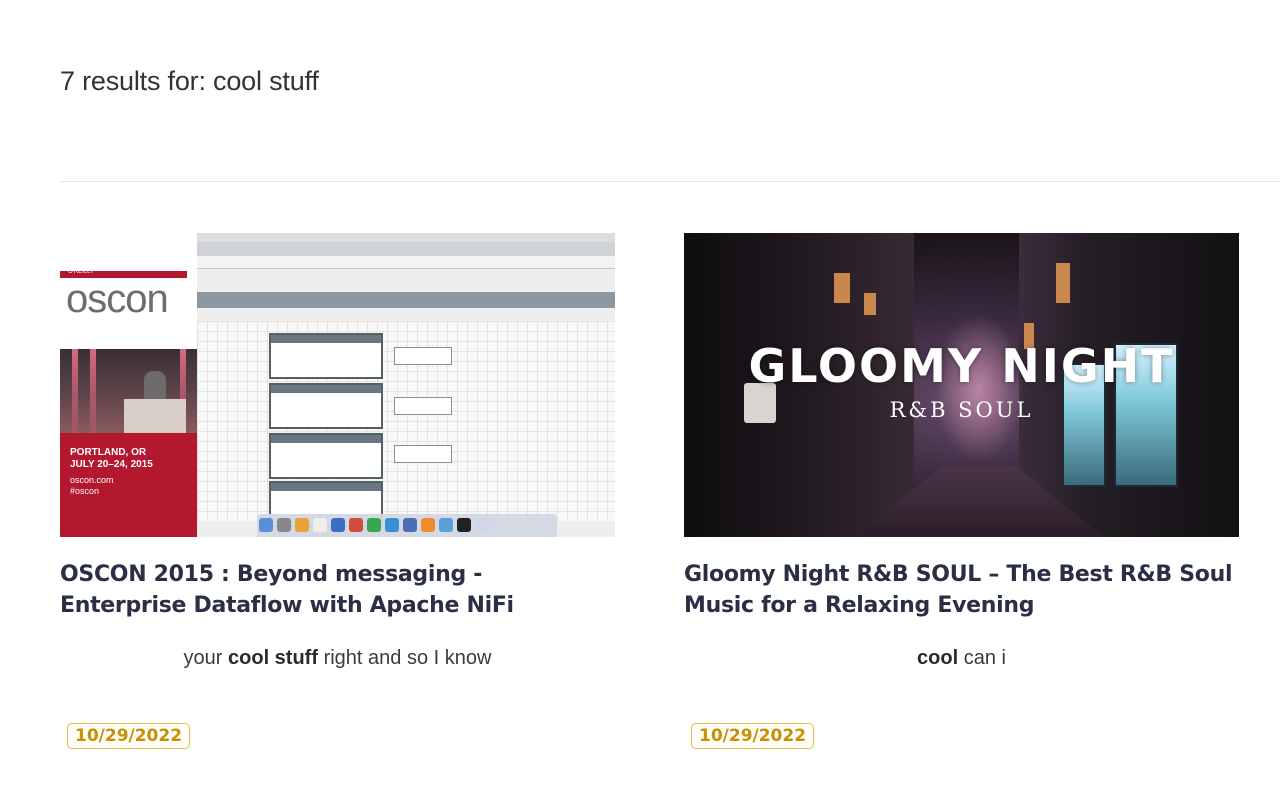 This screenshot has width=1280, height=800. Describe the element at coordinates (961, 410) in the screenshot. I see `thumbnail-subheadline: R&B SOUL` at that location.